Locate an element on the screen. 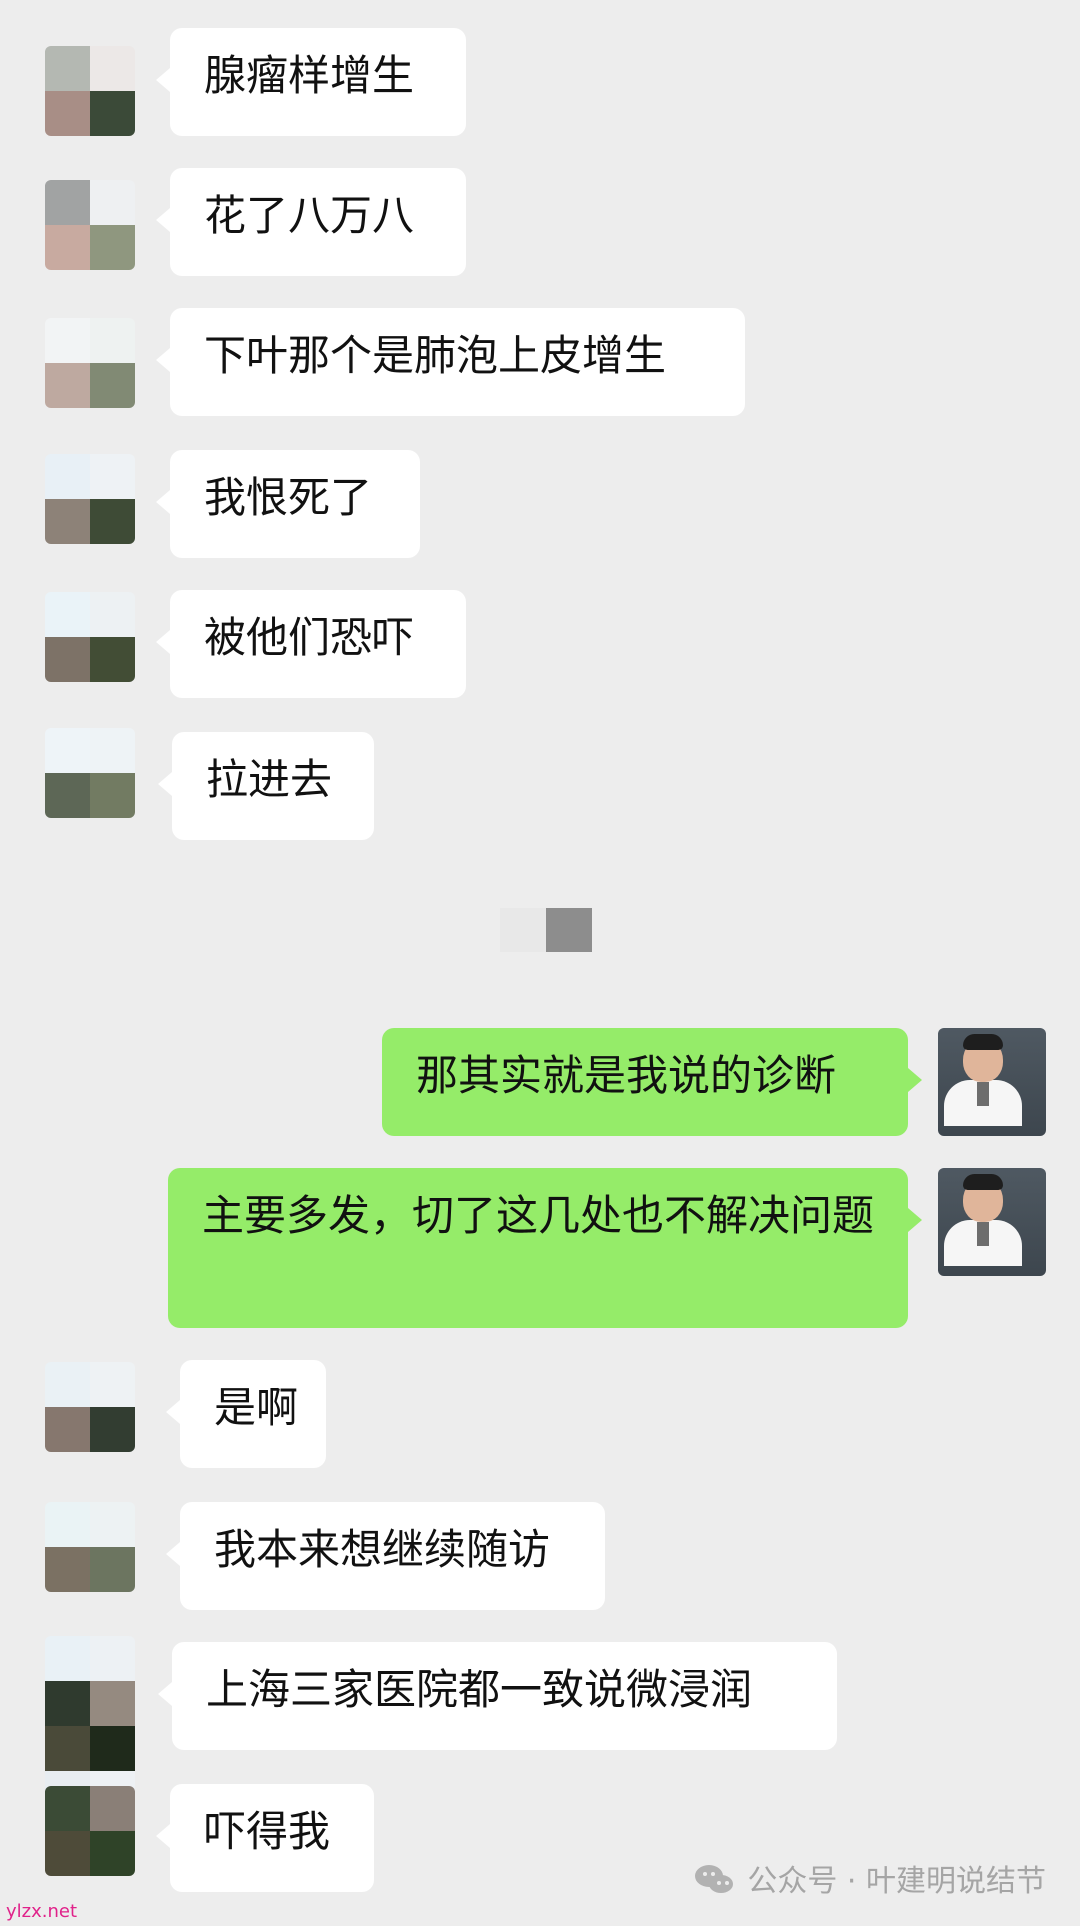 This screenshot has height=1926, width=1080. message-text: 腺瘤样增生 is located at coordinates (309, 75).